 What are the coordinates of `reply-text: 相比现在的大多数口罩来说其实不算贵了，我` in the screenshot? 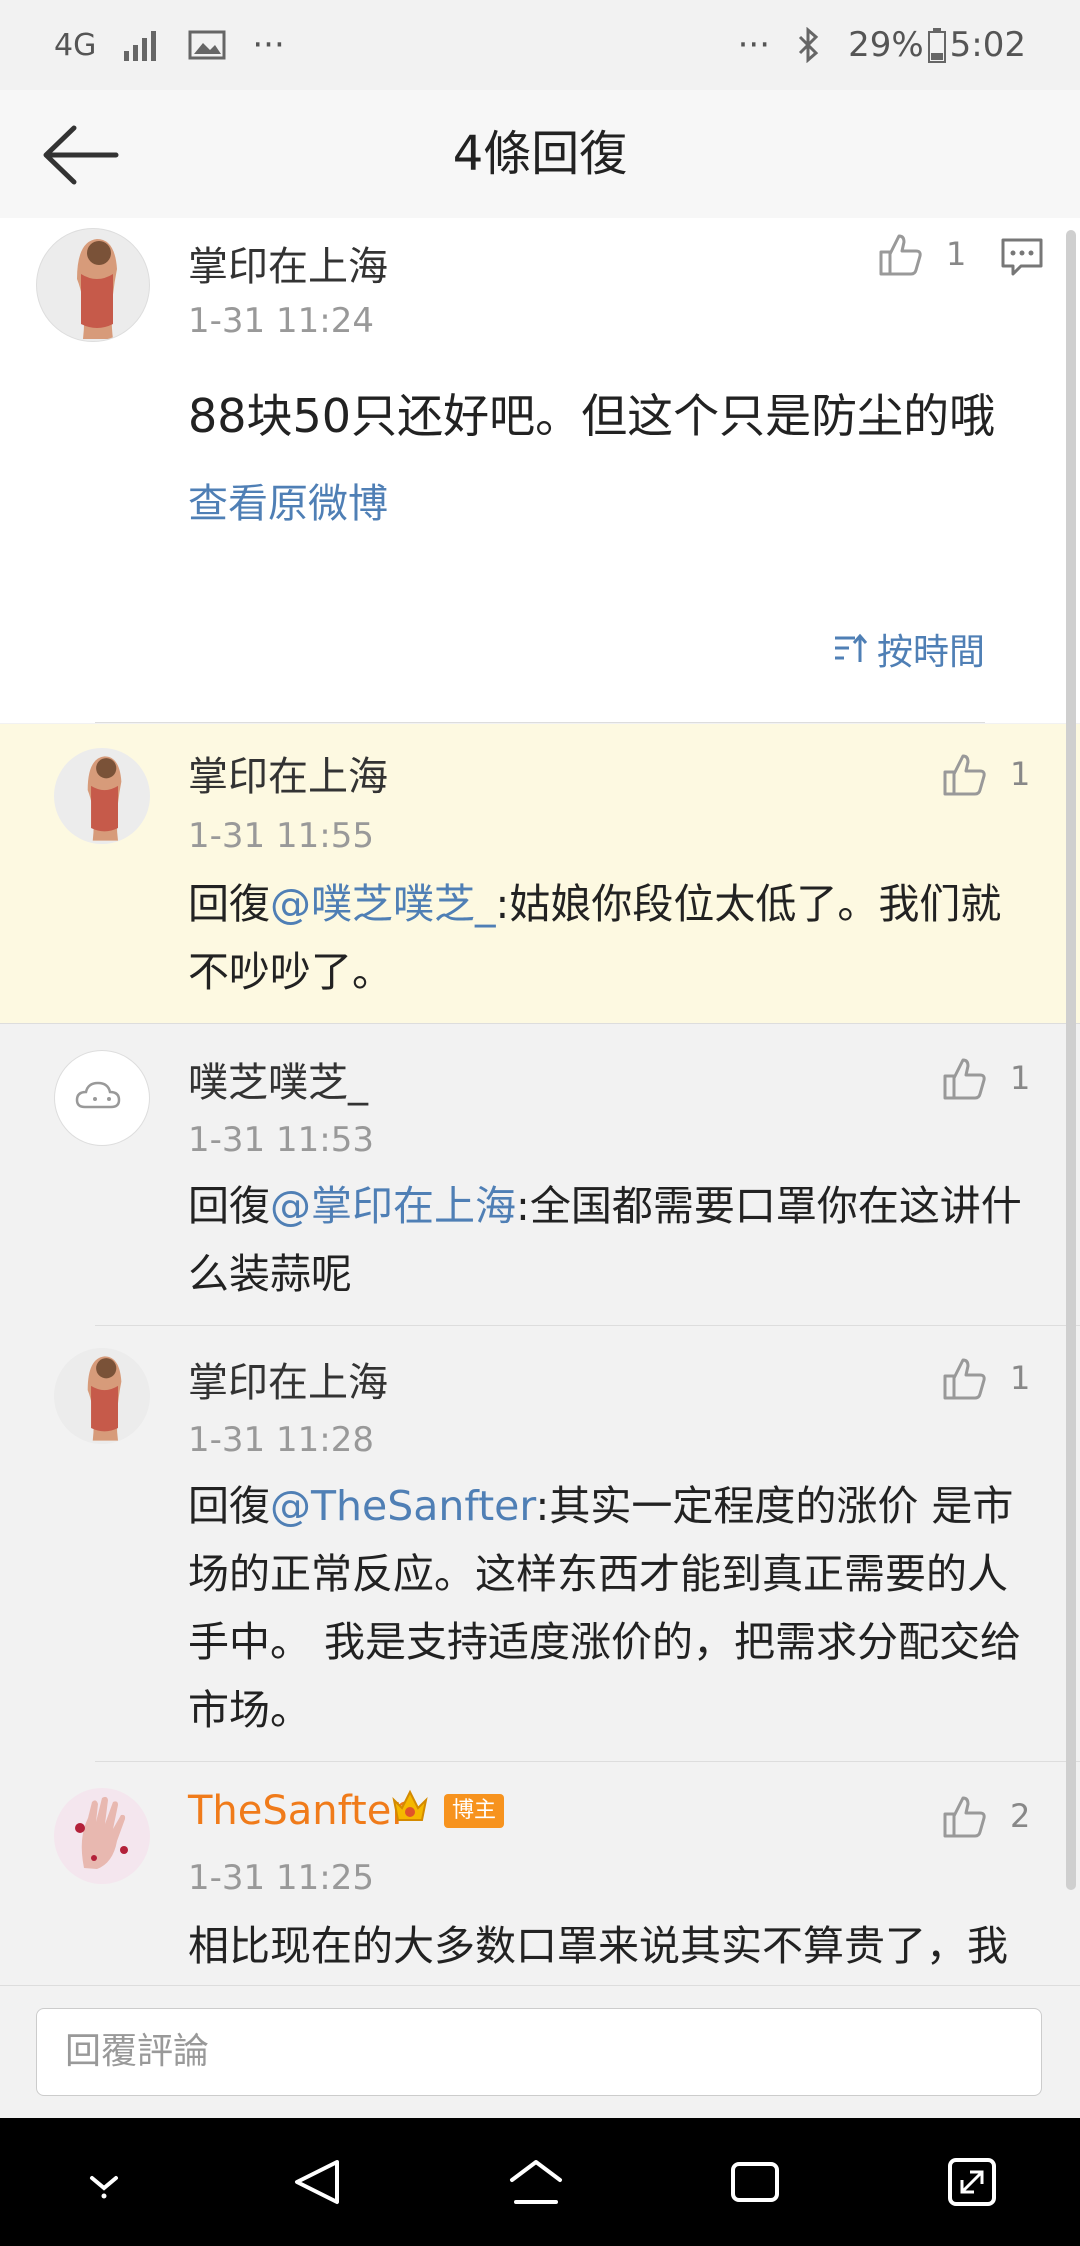 It's located at (598, 1946).